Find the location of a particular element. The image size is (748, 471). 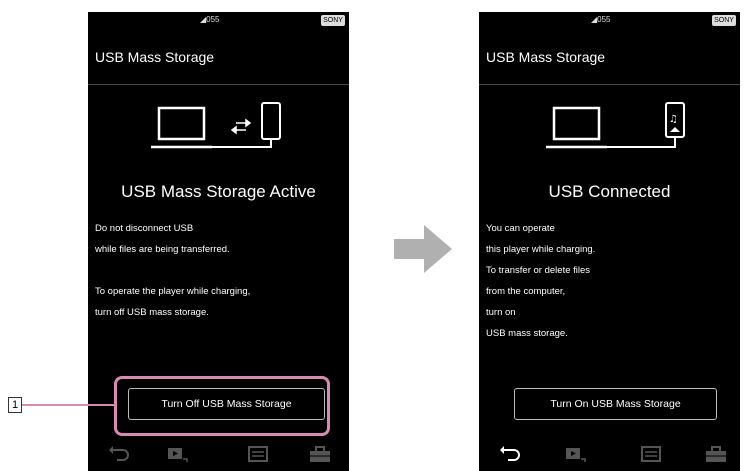

transfer-arrows-icon is located at coordinates (241, 126).